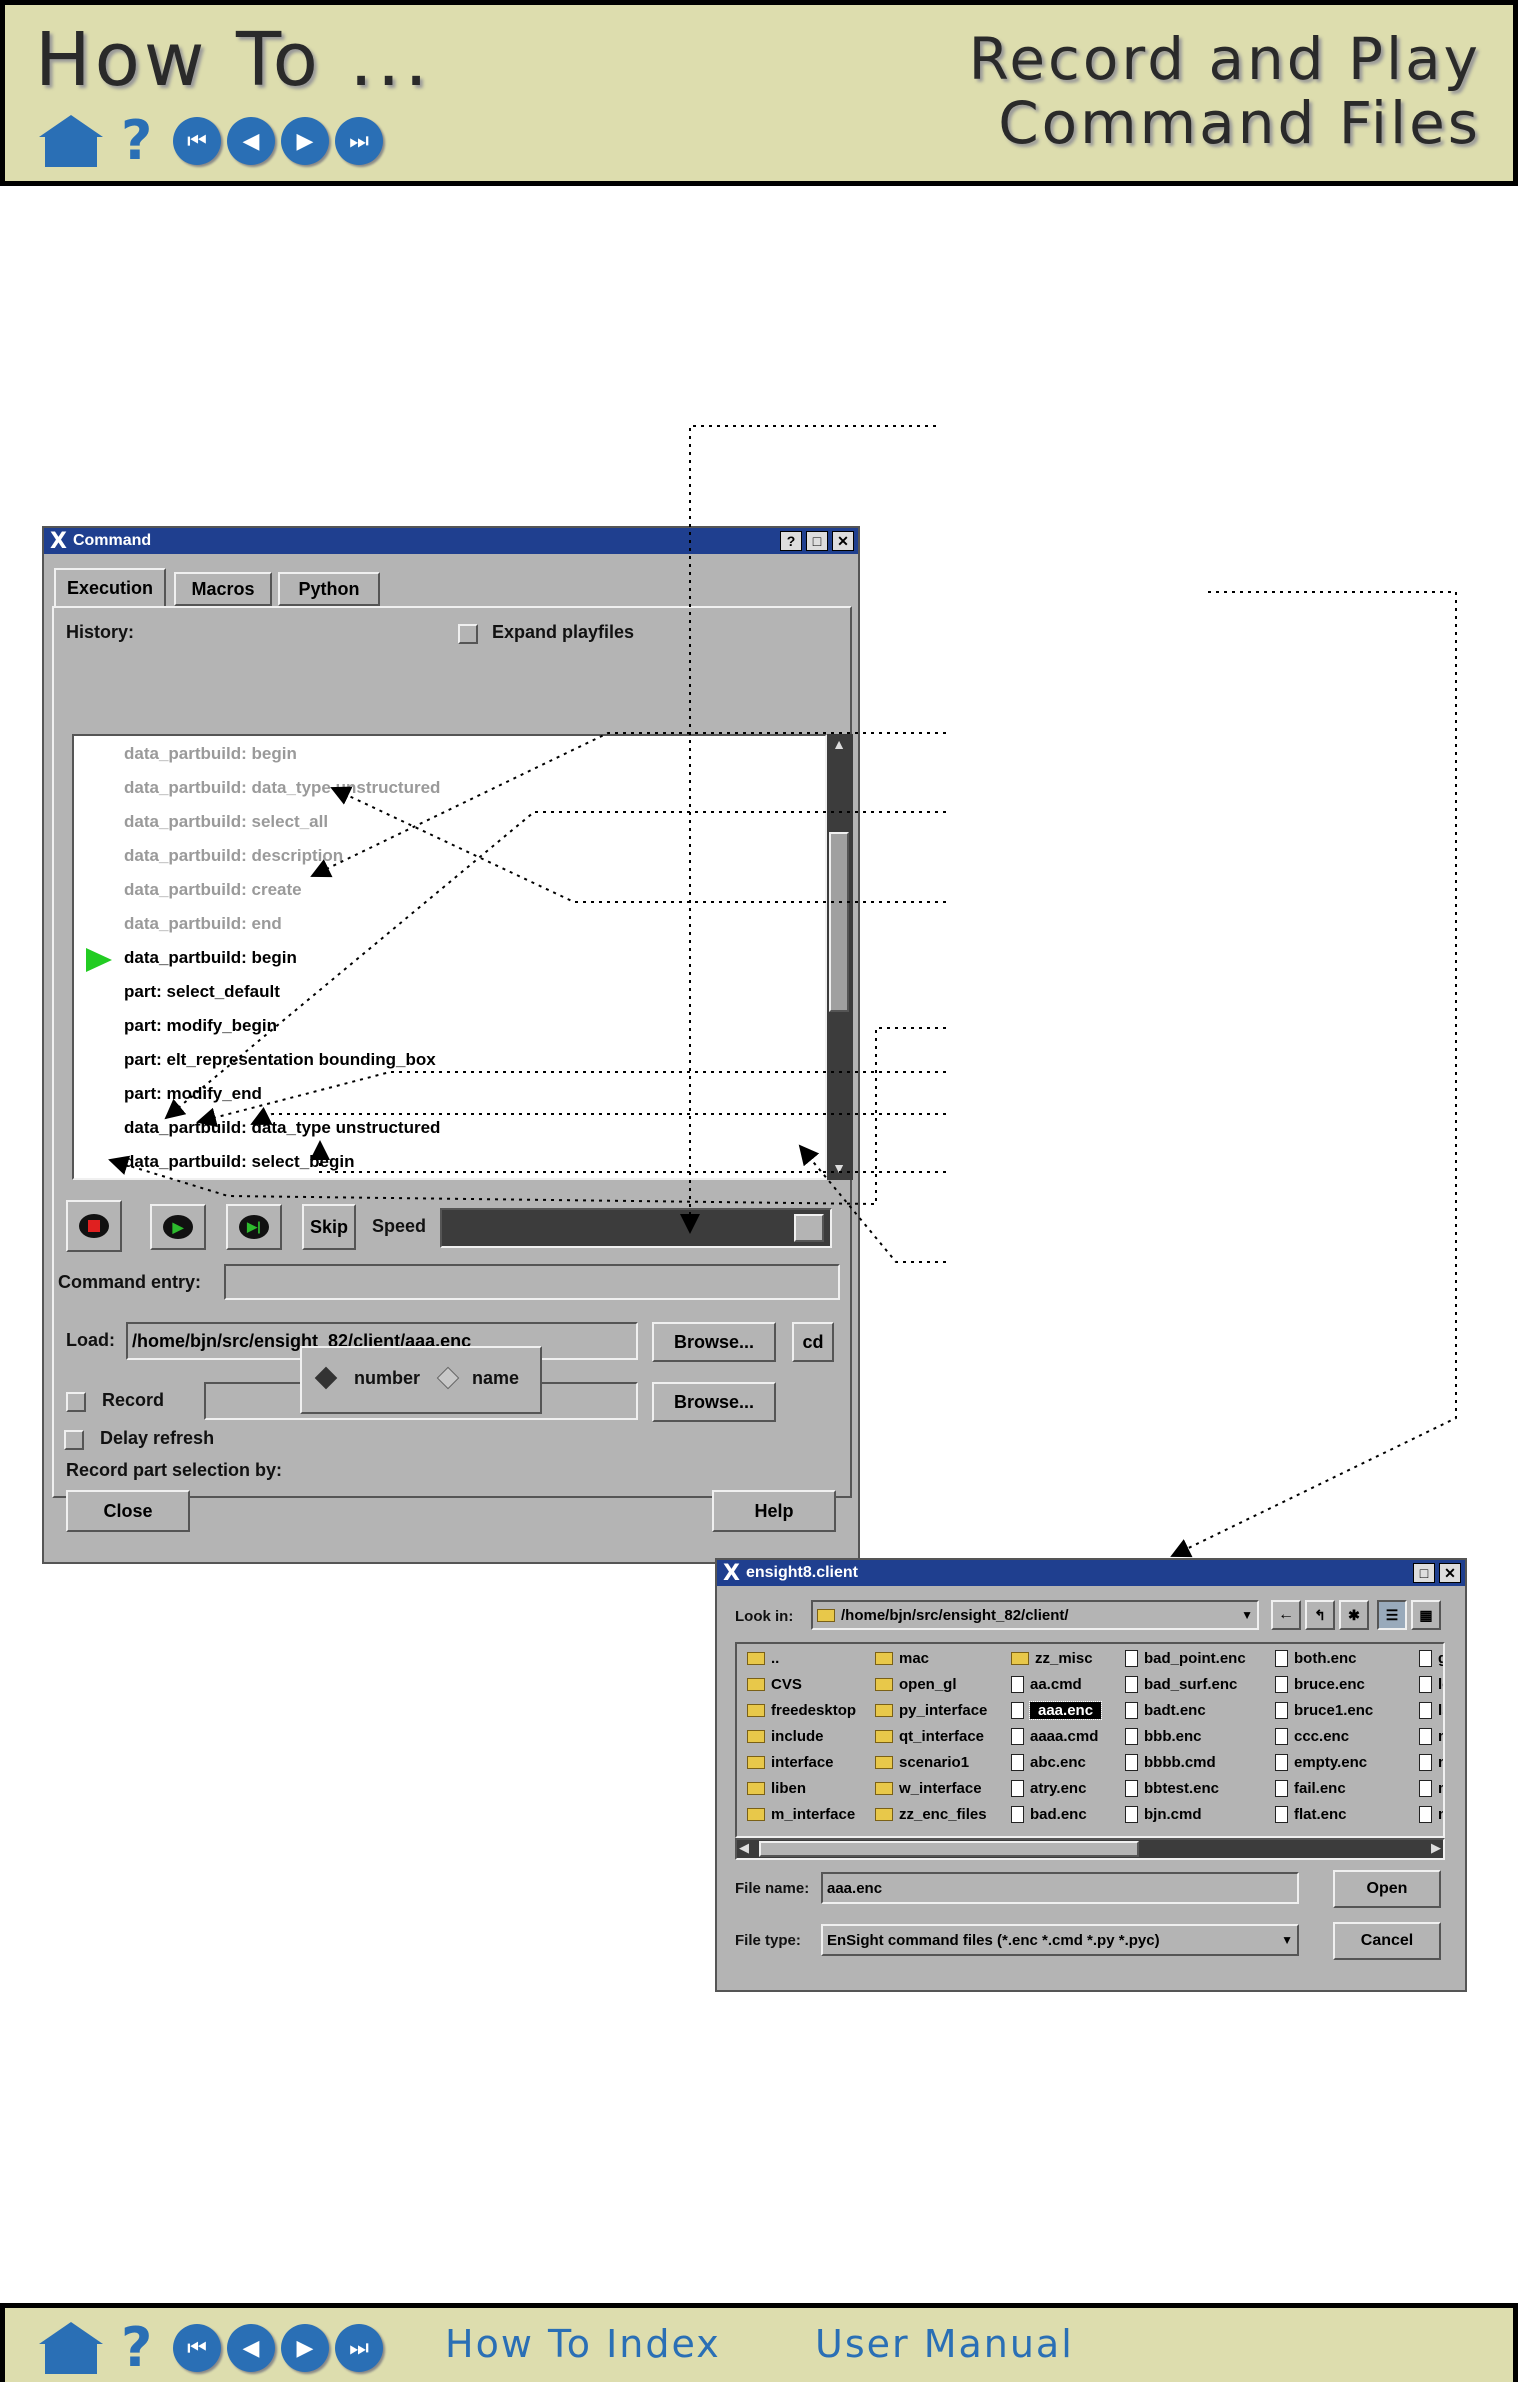 This screenshot has width=1518, height=2382. I want to click on previous-page-icon: ◀, so click(251, 2348).